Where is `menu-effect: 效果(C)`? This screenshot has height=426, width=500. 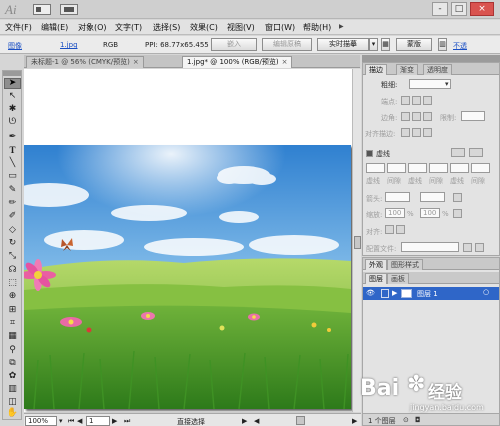 menu-effect: 效果(C) is located at coordinates (204, 27).